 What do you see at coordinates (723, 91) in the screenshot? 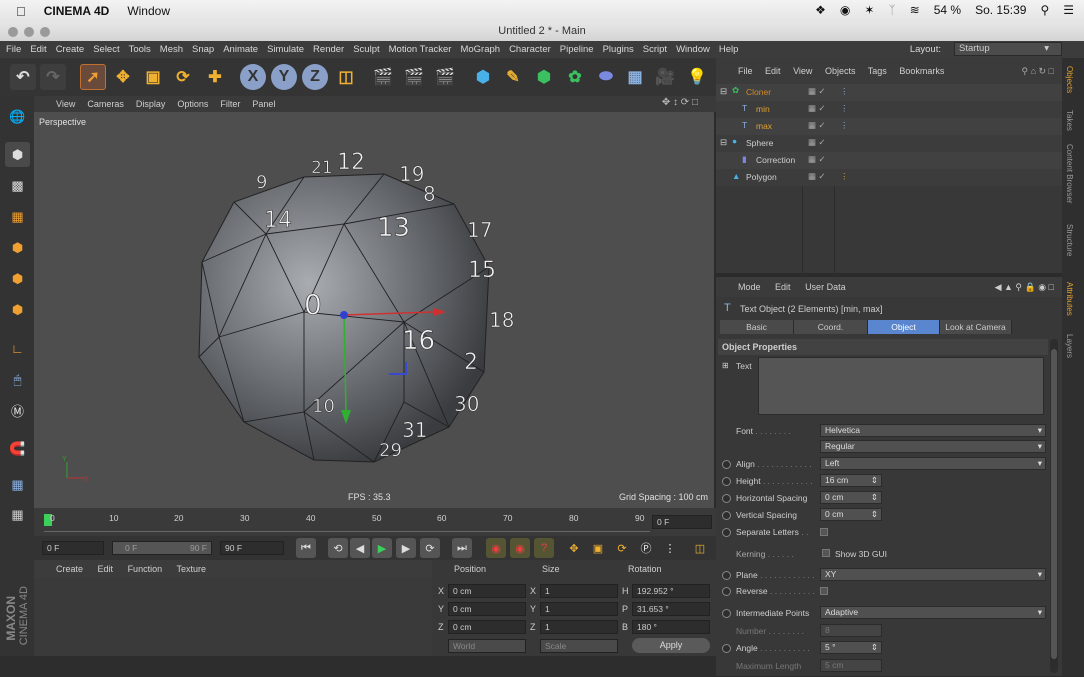
I see `expand-icon: ⊟` at bounding box center [723, 91].